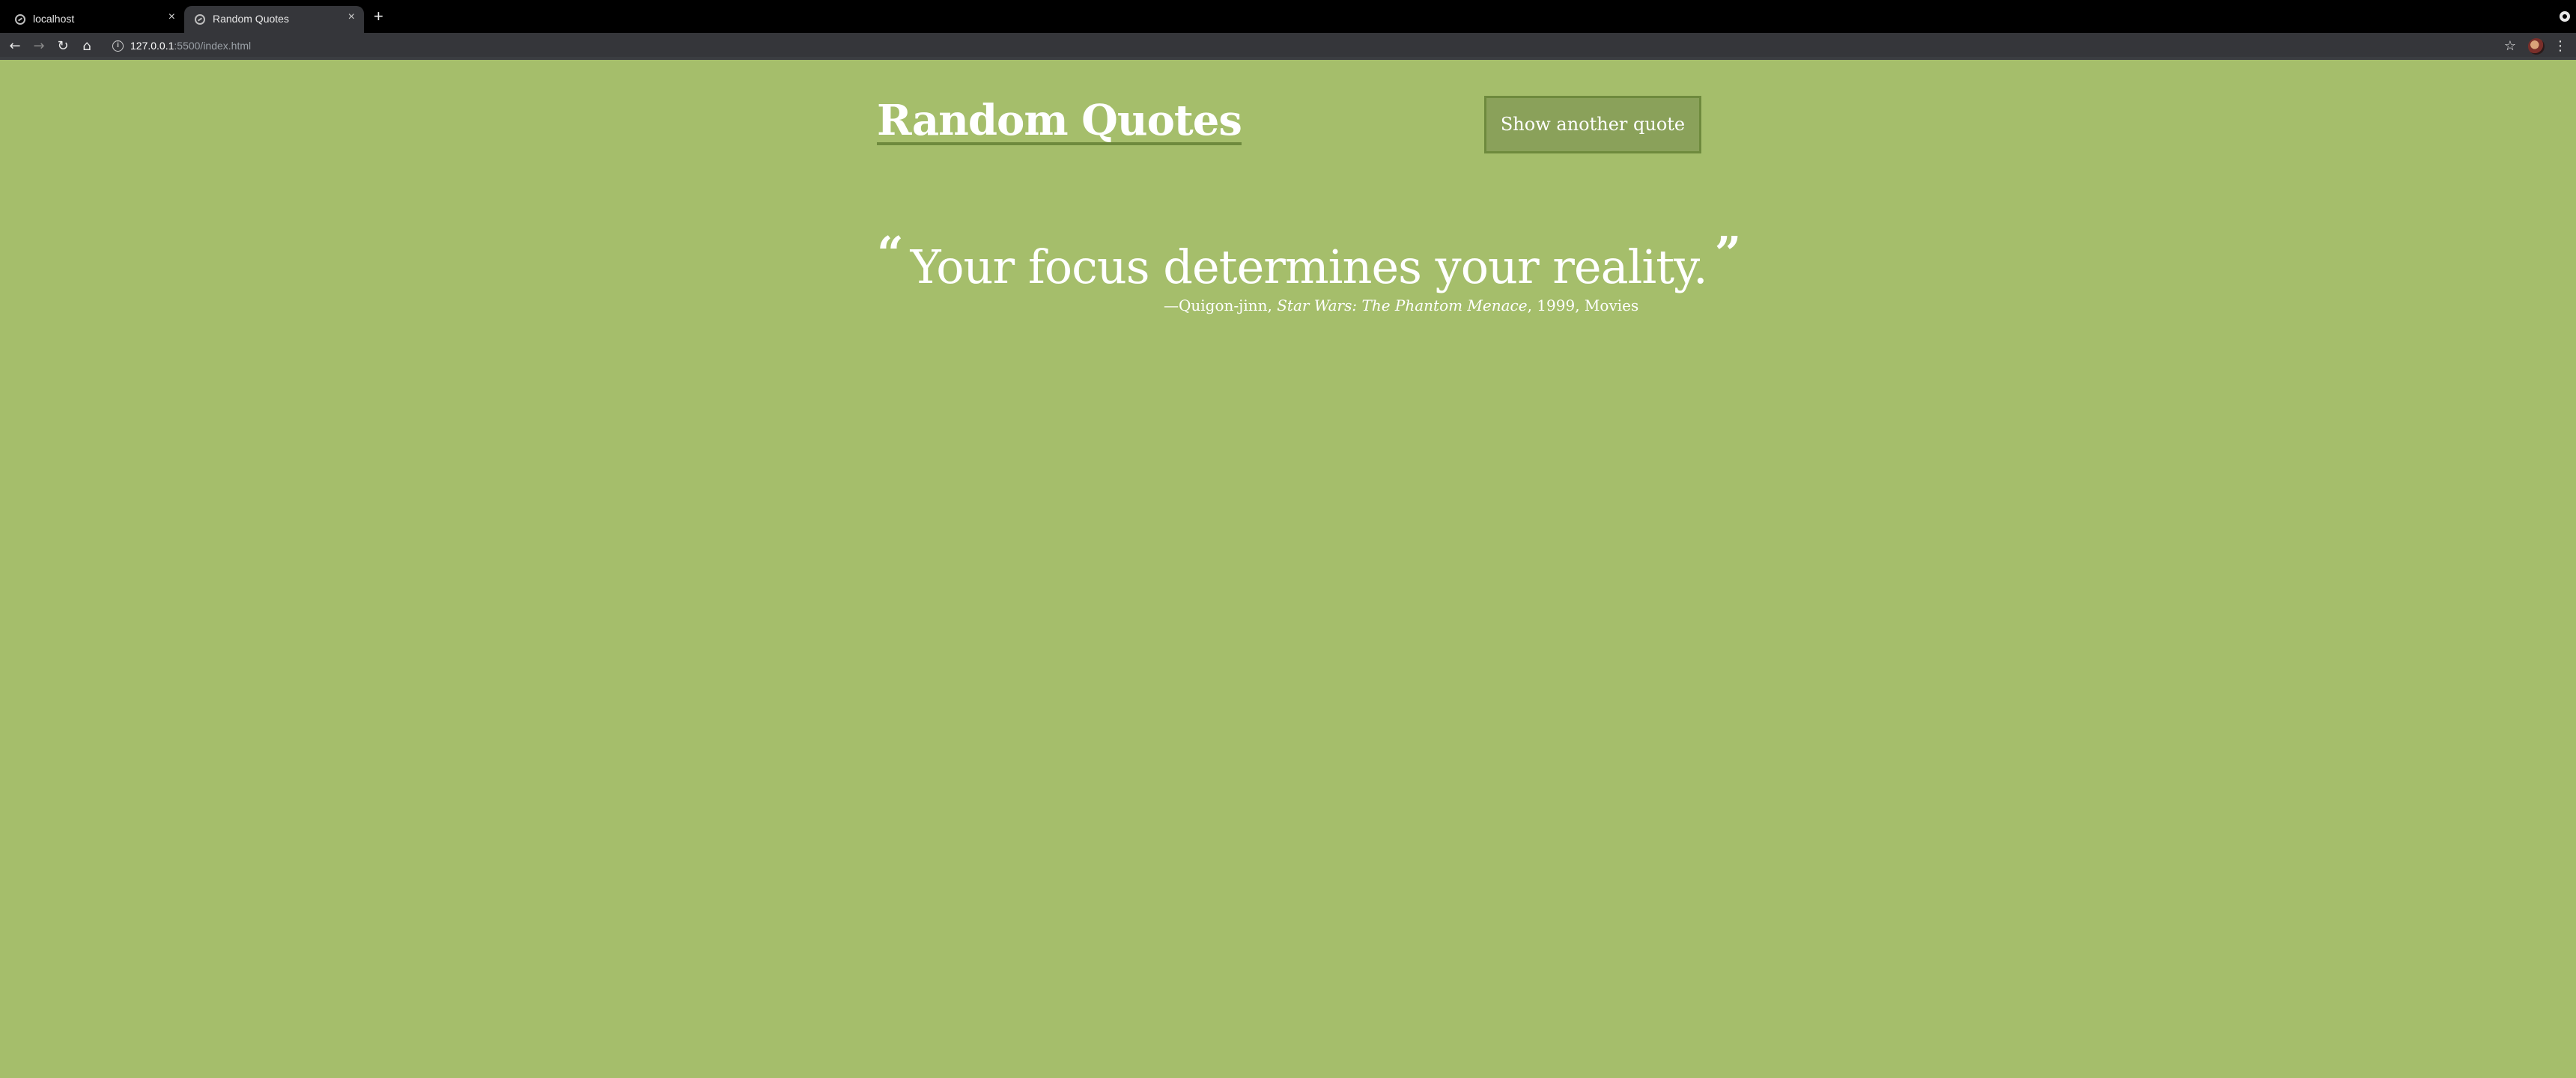  I want to click on open-quote-mark: “, so click(890, 253).